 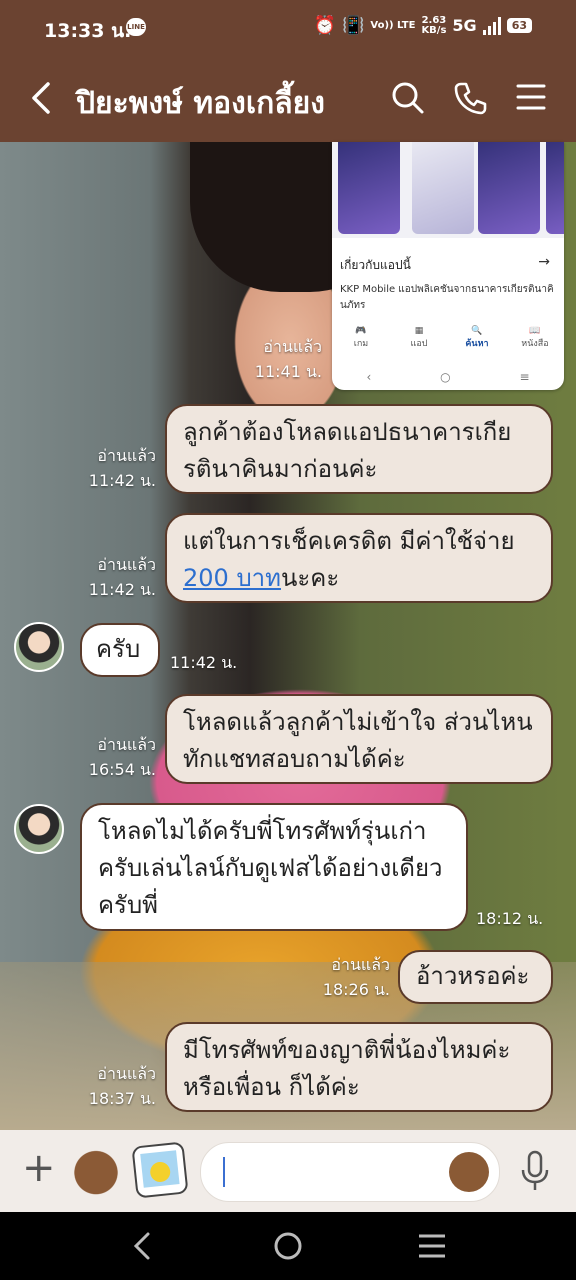 I want to click on screenshot-navbar: ‹ ○ ≡, so click(x=448, y=377).